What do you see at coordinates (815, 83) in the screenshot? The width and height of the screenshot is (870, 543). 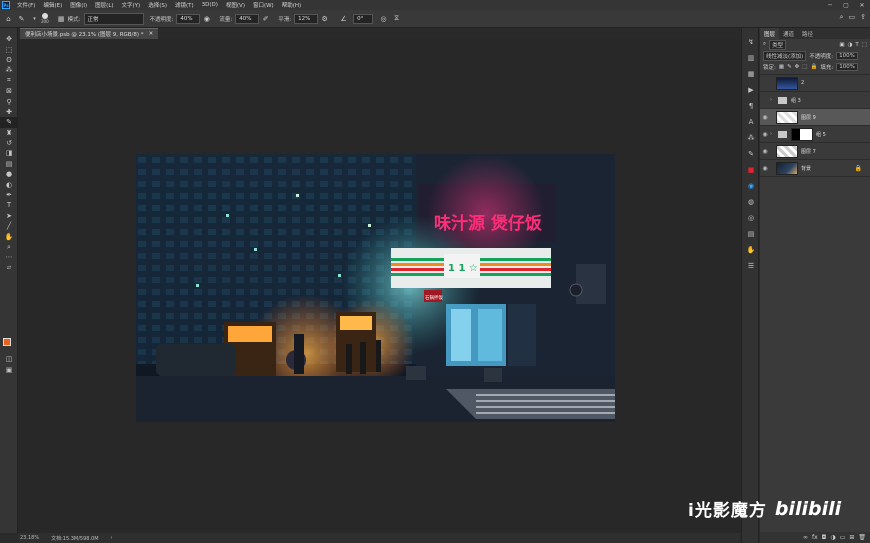 I see `layer-row: 2` at bounding box center [815, 83].